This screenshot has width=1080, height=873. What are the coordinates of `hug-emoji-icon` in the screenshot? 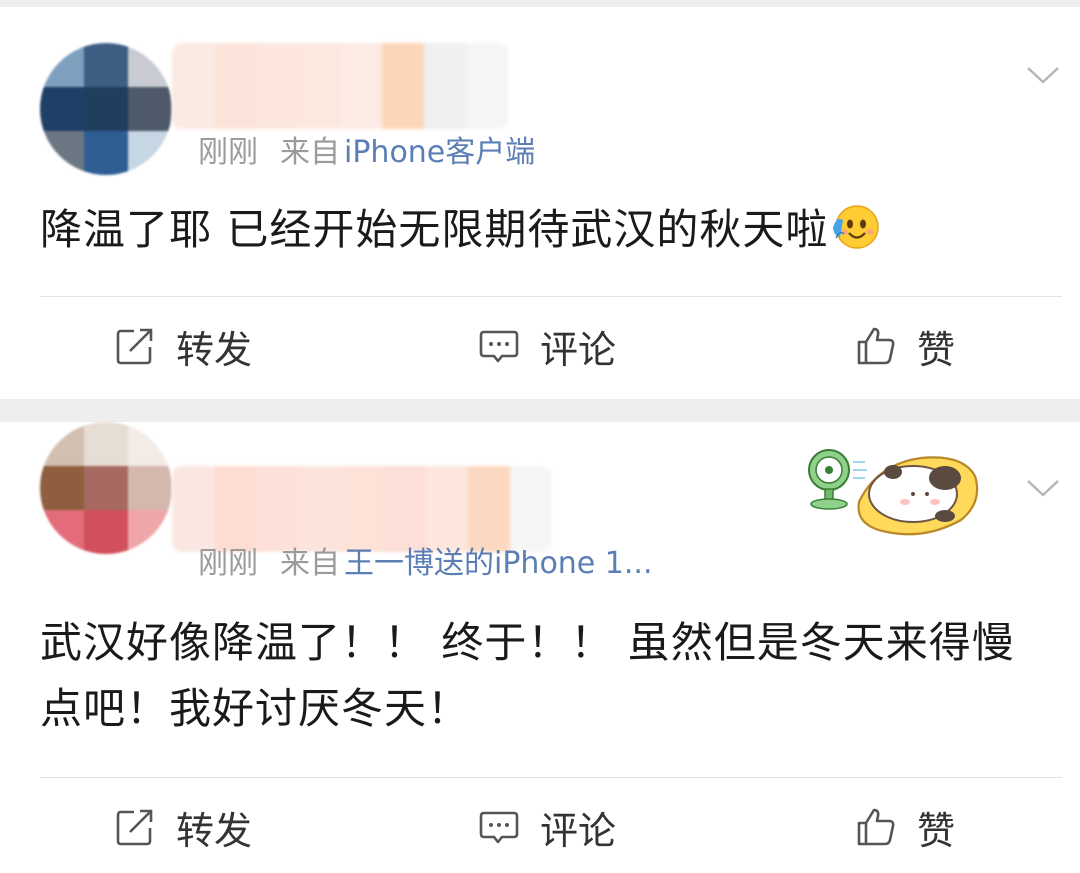 It's located at (856, 227).